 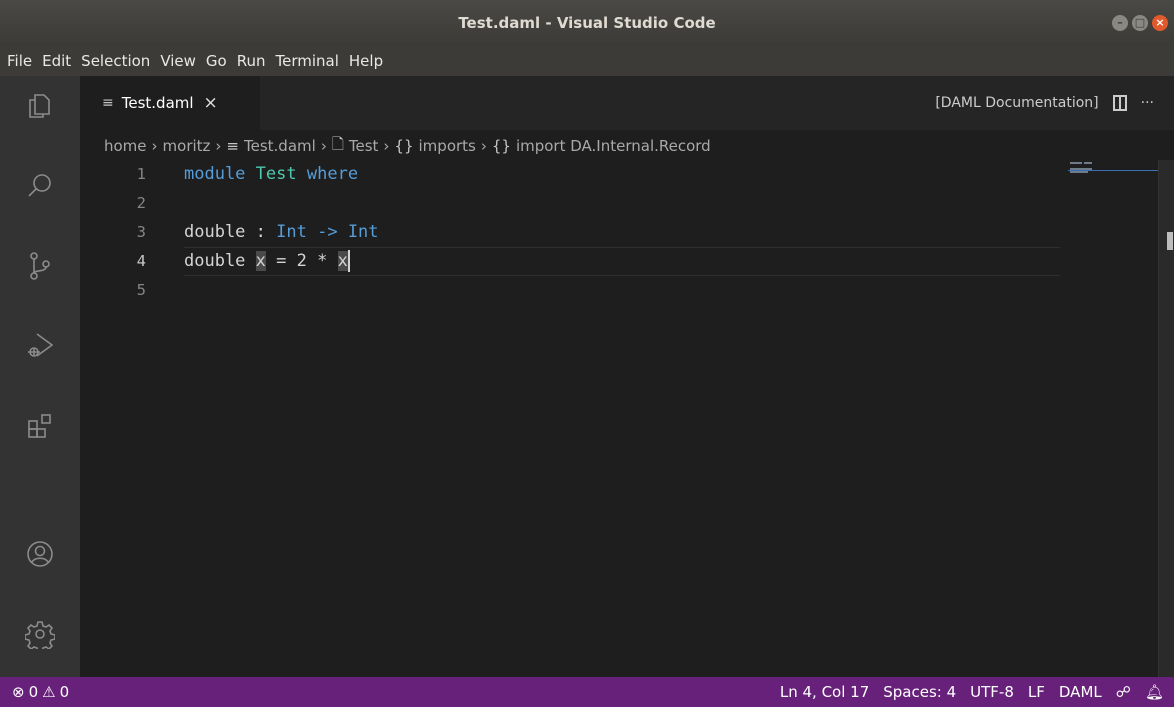 I want to click on editor-tab-bar: ≡ Test.daml × [DAML Documentation] ···, so click(x=627, y=103).